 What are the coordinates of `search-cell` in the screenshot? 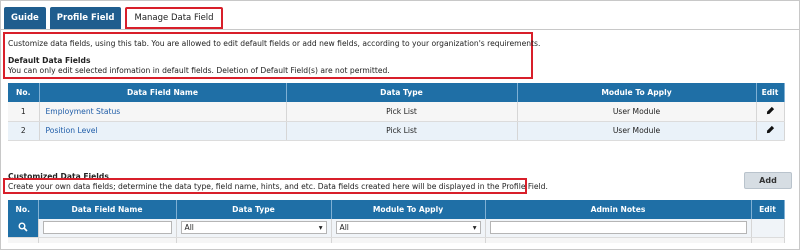 It's located at (23, 228).